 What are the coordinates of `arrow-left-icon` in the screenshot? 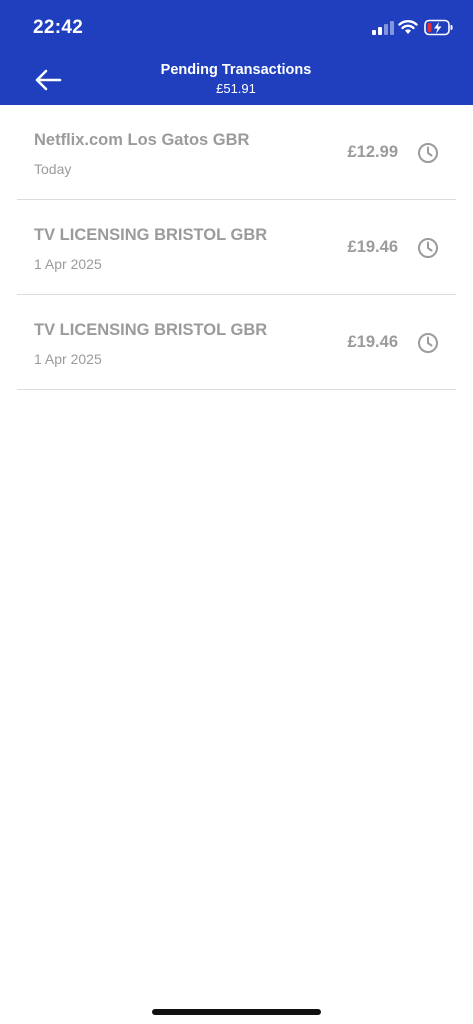 It's located at (48, 80).